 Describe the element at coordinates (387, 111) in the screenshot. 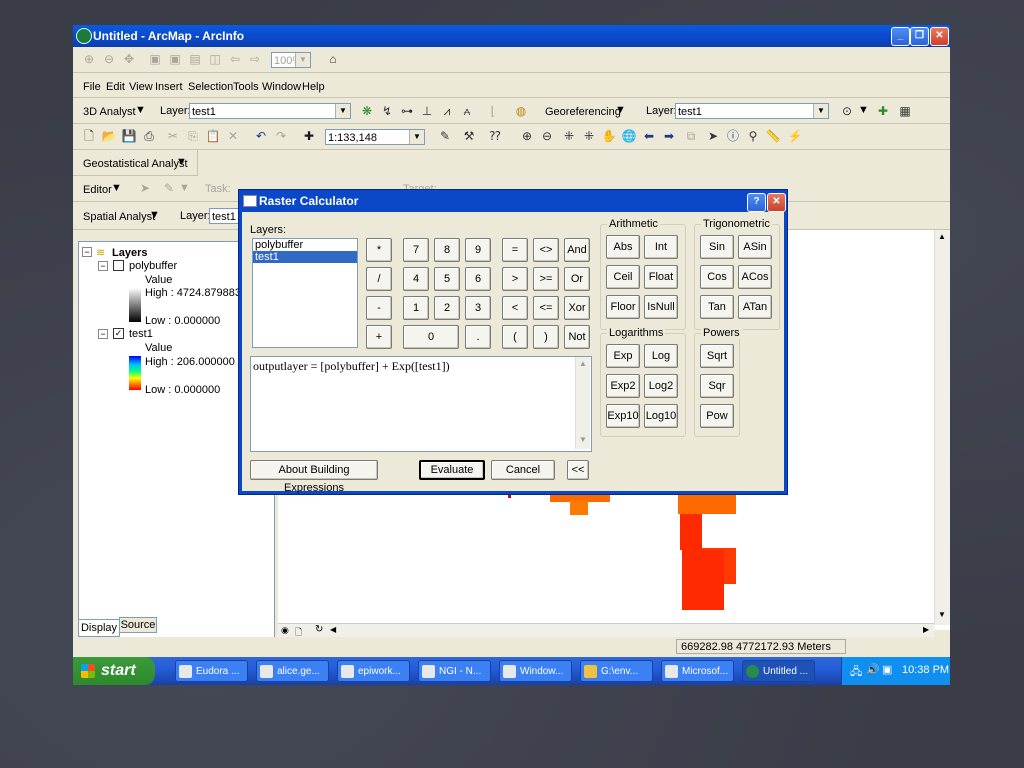

I see `steepest-path-icon: ↯` at that location.